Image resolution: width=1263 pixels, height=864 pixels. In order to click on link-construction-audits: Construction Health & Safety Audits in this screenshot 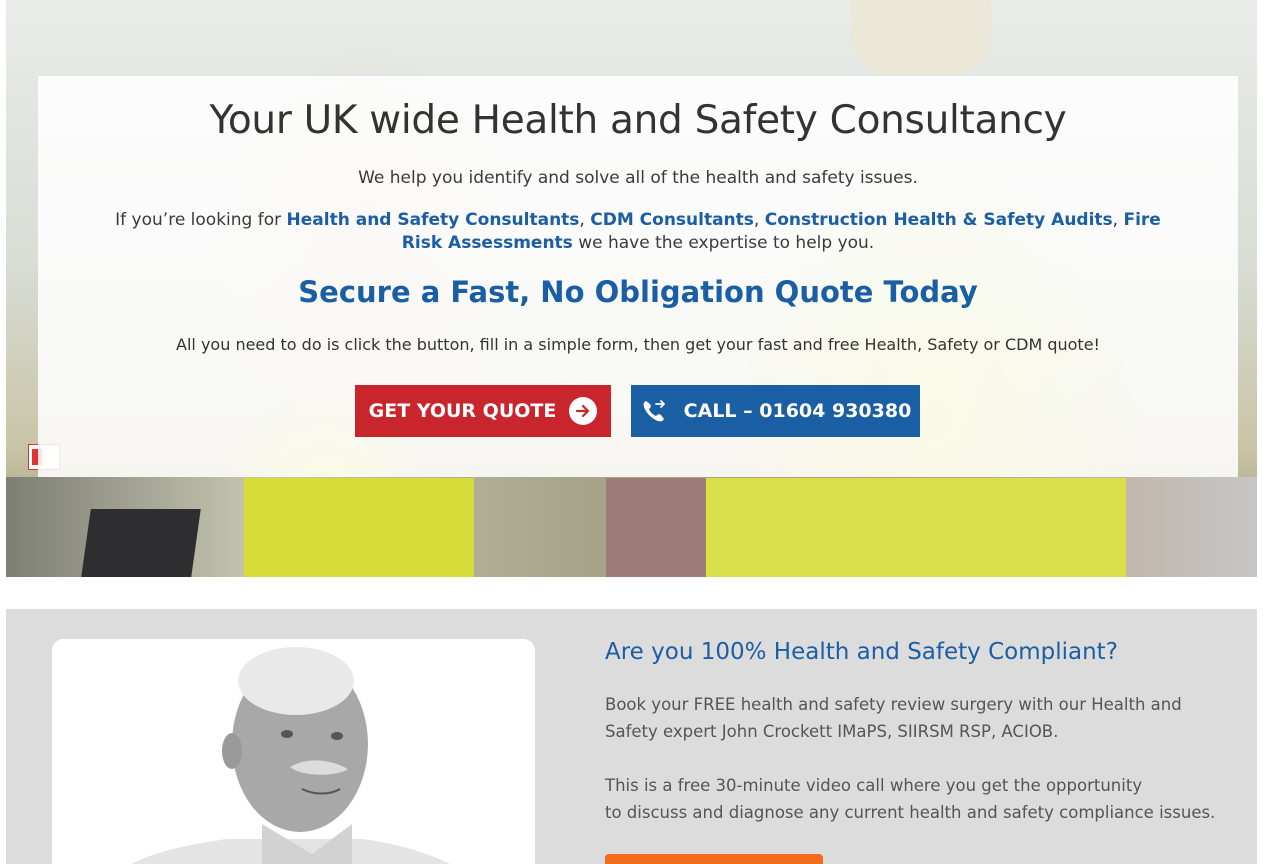, I will do `click(939, 220)`.